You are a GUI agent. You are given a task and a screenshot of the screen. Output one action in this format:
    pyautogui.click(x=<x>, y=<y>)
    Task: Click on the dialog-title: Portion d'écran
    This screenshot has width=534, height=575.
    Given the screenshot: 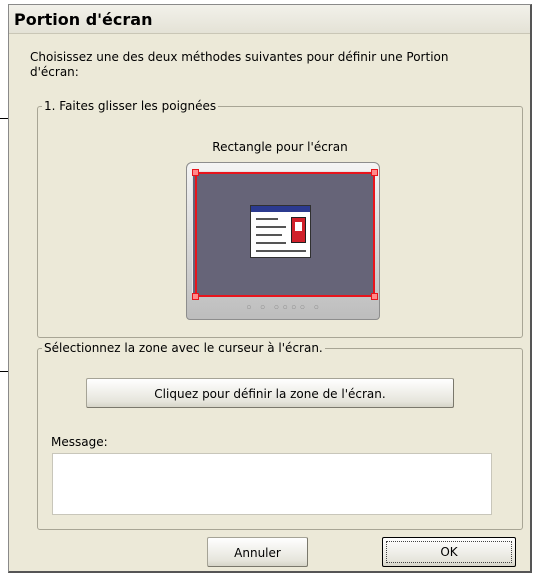 What is the action you would take?
    pyautogui.click(x=83, y=19)
    